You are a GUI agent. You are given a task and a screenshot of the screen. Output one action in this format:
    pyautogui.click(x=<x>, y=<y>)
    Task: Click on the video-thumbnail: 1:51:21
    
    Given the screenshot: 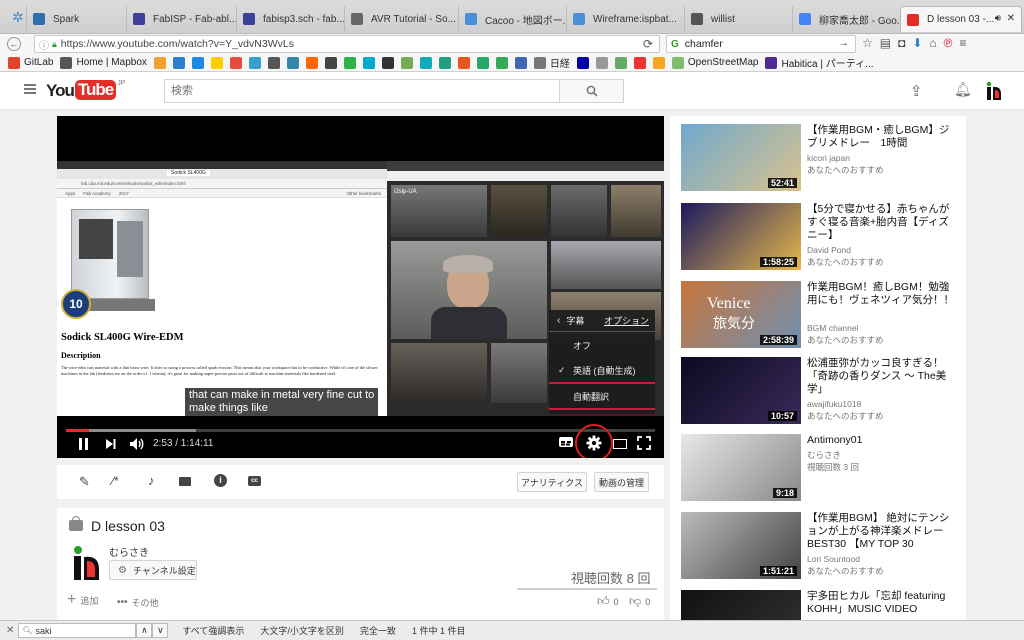 What is the action you would take?
    pyautogui.click(x=741, y=545)
    